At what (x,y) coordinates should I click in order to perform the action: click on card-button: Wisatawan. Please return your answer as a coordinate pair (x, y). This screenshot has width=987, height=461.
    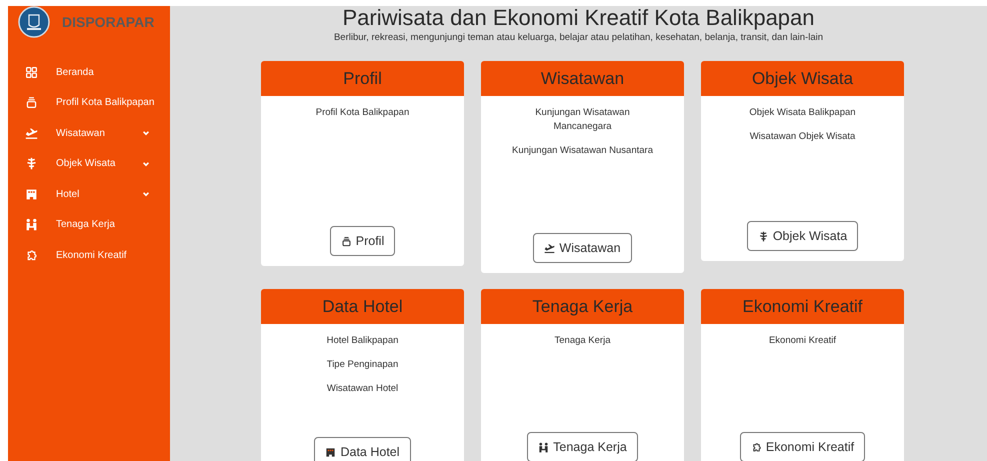
    Looking at the image, I should click on (582, 248).